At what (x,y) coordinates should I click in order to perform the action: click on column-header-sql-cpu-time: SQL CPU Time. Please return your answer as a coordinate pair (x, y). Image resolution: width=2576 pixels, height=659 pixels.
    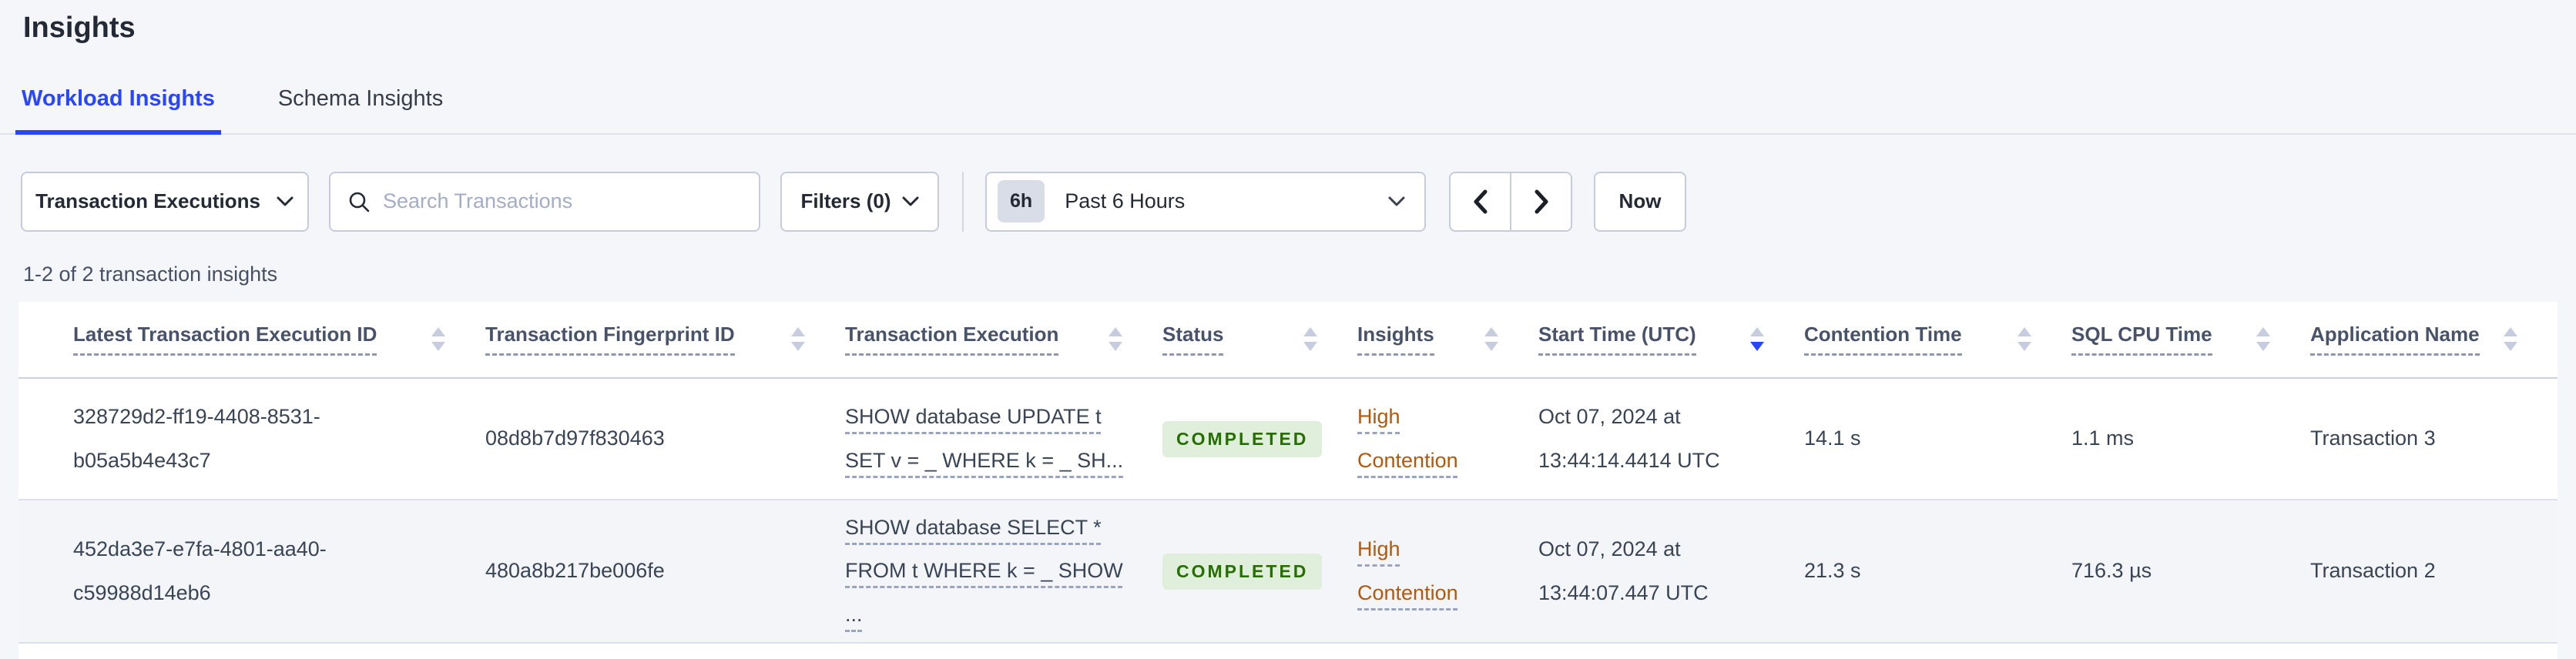
    Looking at the image, I should click on (2190, 339).